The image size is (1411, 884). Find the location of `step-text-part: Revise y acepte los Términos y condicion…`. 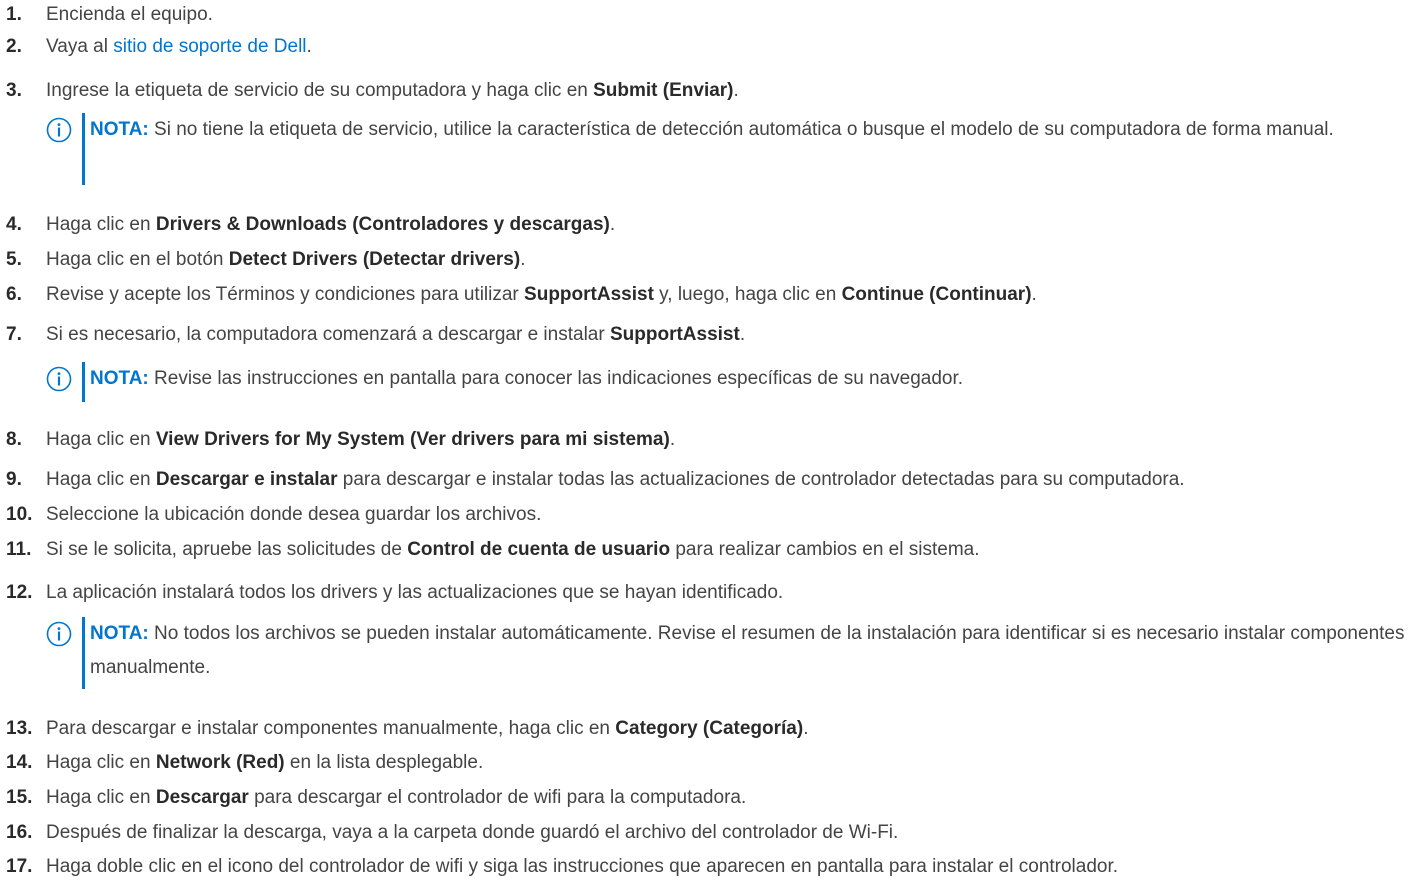

step-text-part: Revise y acepte los Términos y condicion… is located at coordinates (285, 294).